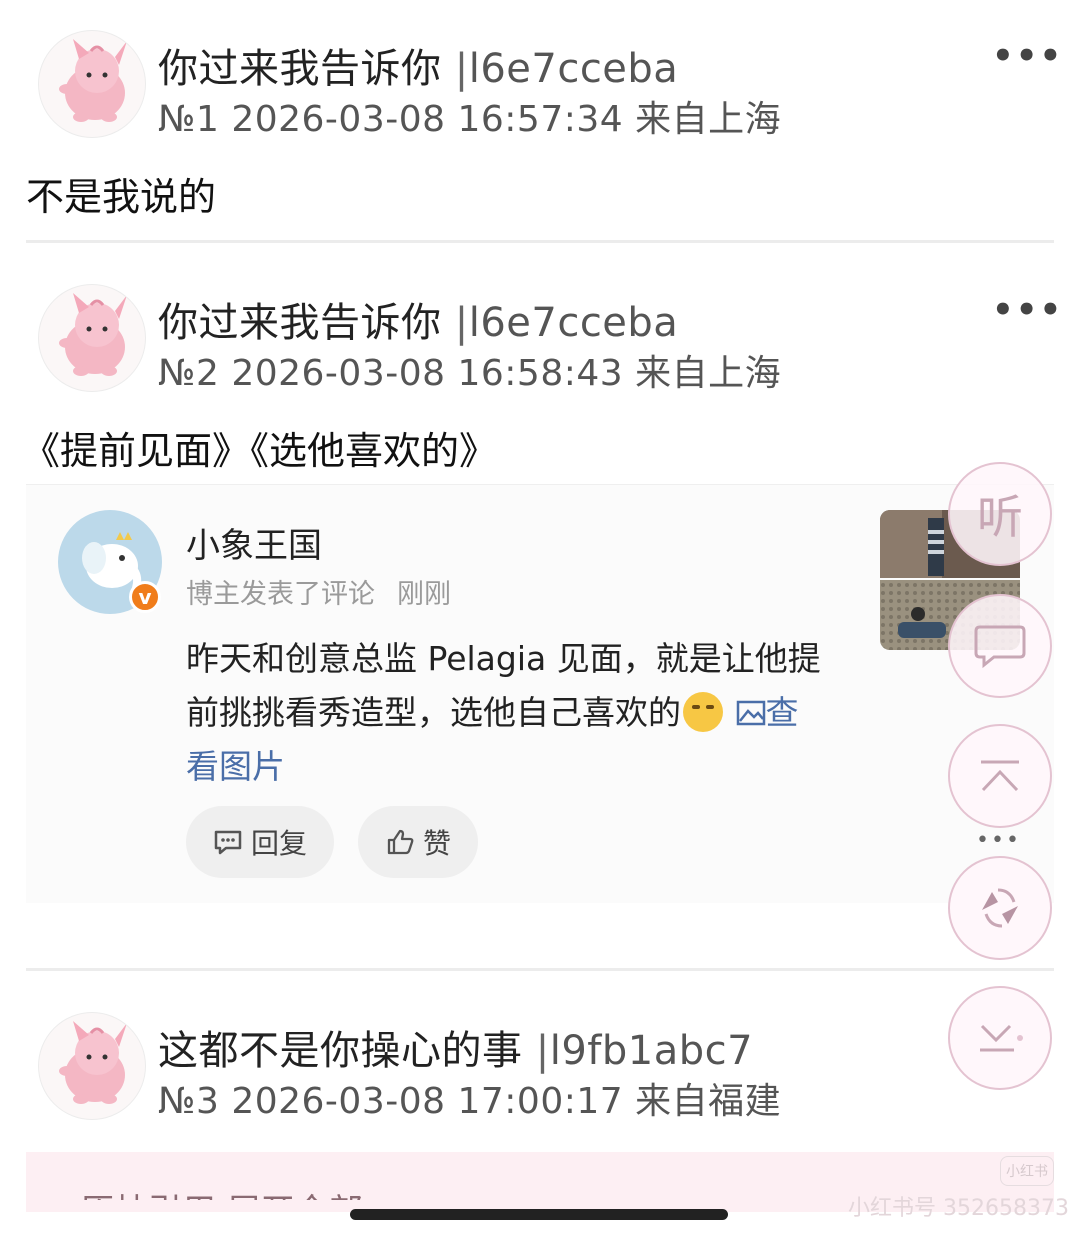 This screenshot has height=1236, width=1076. What do you see at coordinates (492, 712) in the screenshot?
I see `comment-text-line2: 前挑挑看秀造型，选他自己喜欢的 查` at bounding box center [492, 712].